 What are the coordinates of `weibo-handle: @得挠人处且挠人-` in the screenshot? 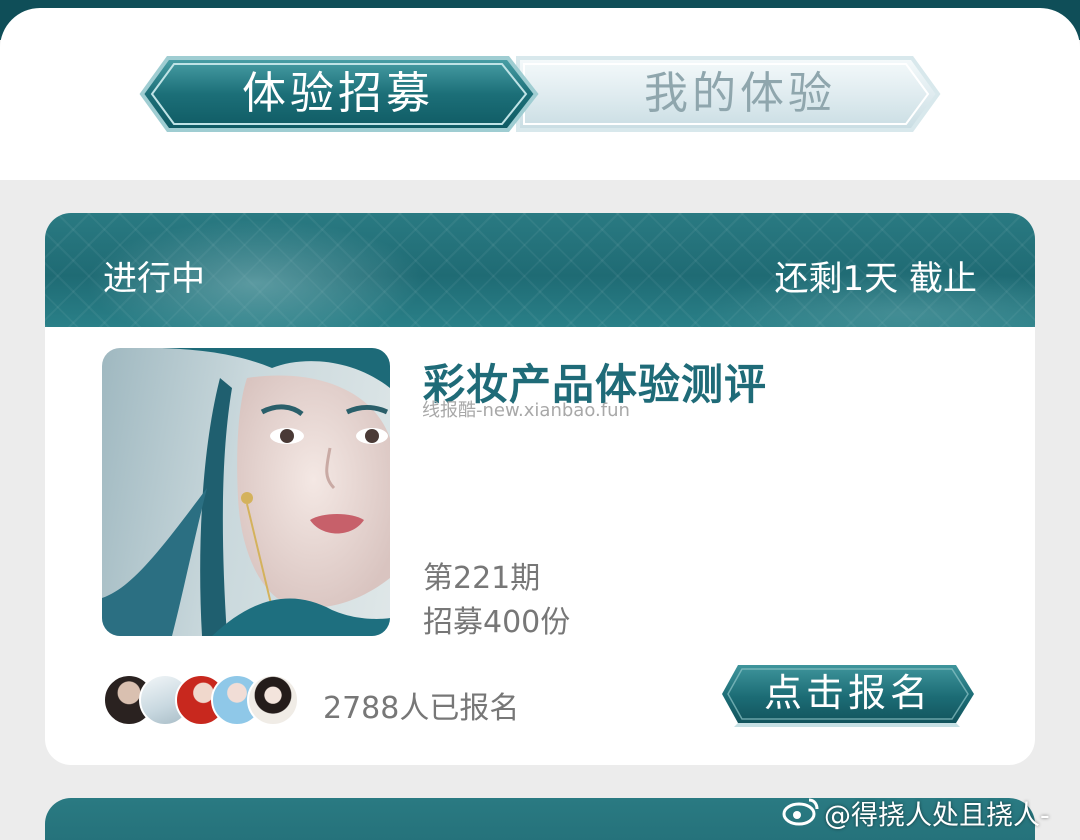 It's located at (937, 816).